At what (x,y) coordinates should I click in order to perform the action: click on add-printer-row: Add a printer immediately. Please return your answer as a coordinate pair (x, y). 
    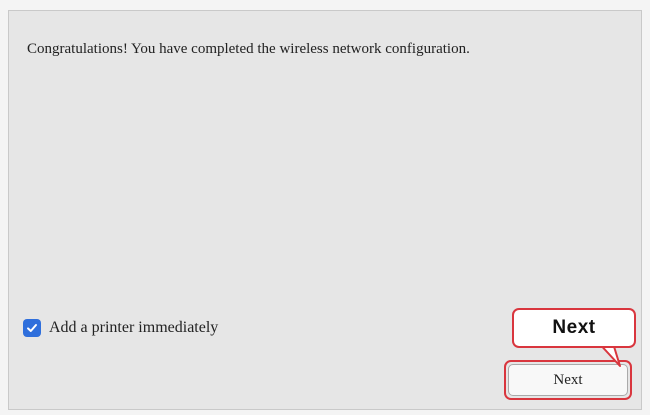
    Looking at the image, I should click on (120, 328).